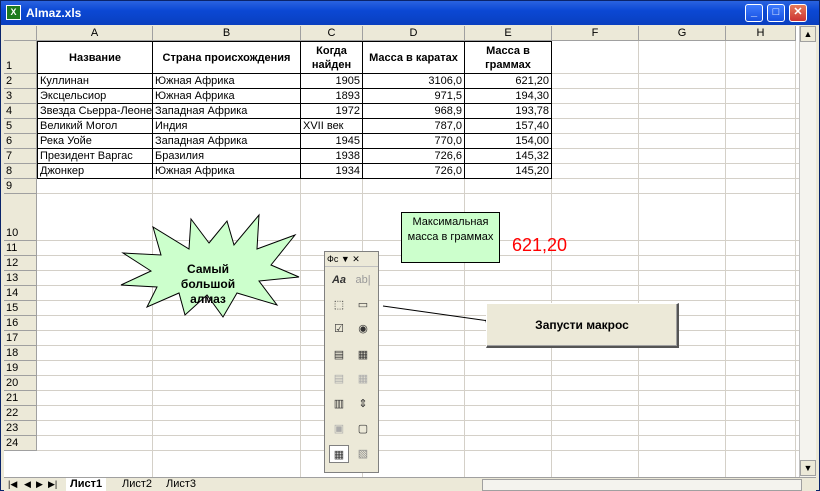 The image size is (820, 491). I want to click on combo-list-tool-icon: ▤, so click(339, 379).